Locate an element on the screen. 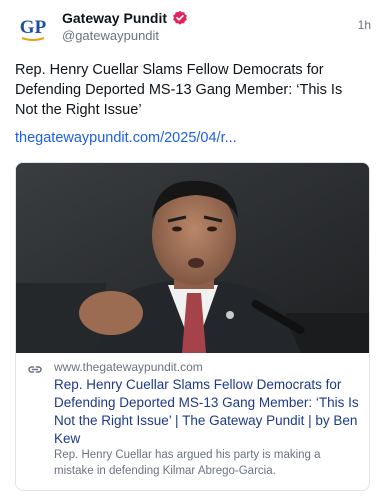  avatar-text: GP is located at coordinates (33, 27).